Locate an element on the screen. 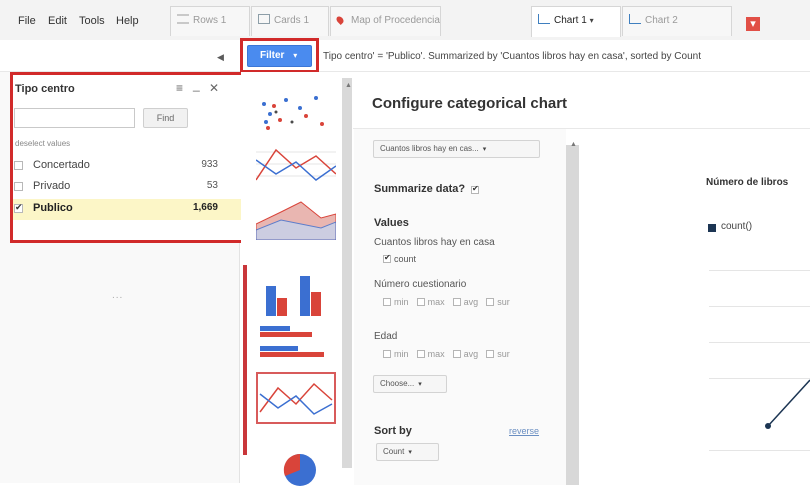 This screenshot has height=486, width=810. field-count-option: count is located at coordinates (402, 259).